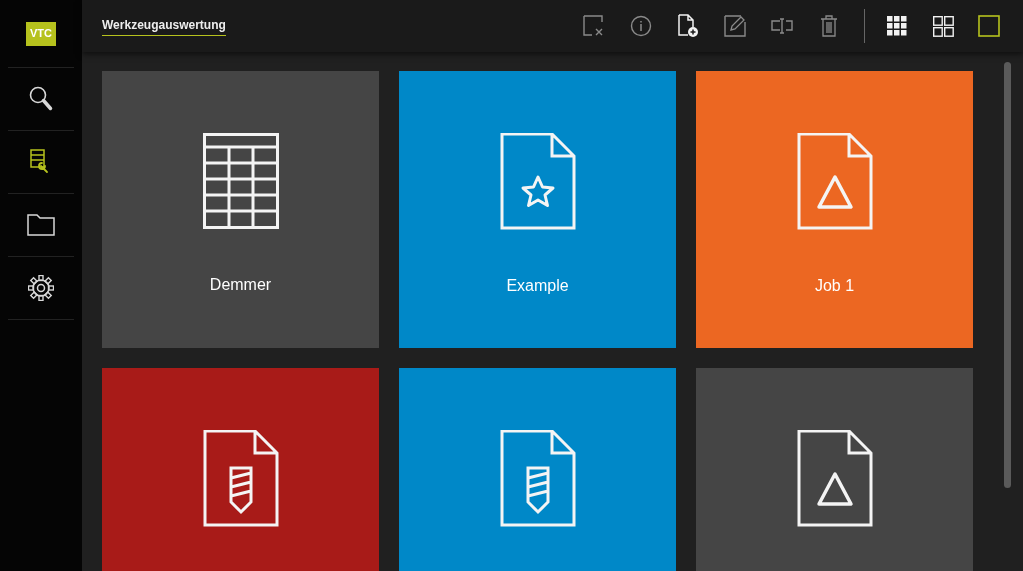  I want to click on square-icon, so click(989, 26).